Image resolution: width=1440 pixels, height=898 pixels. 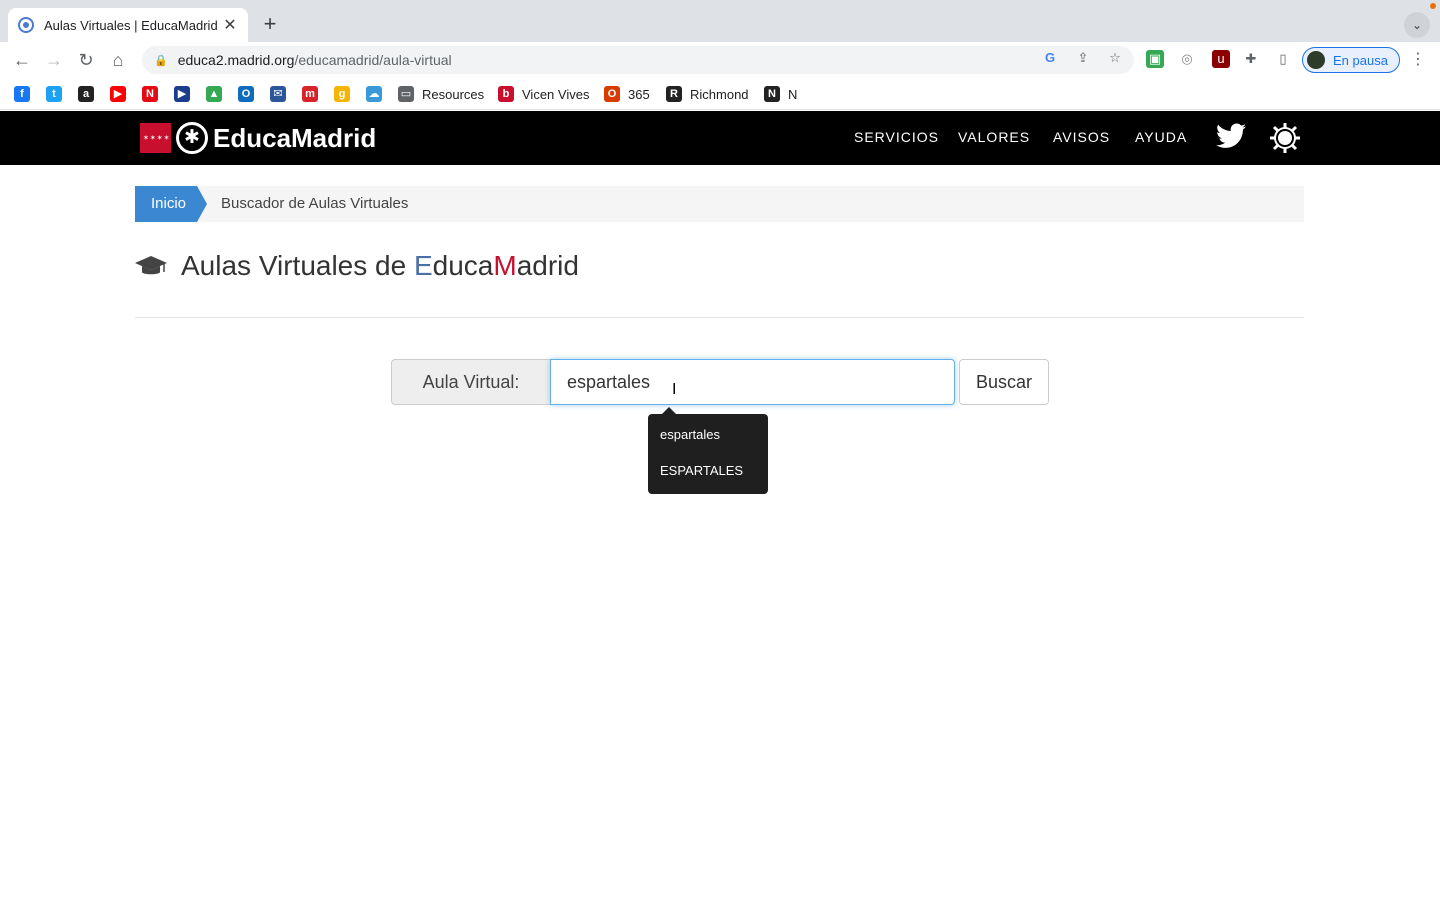 What do you see at coordinates (171, 204) in the screenshot?
I see `breadcrumb-home-link: Inicio` at bounding box center [171, 204].